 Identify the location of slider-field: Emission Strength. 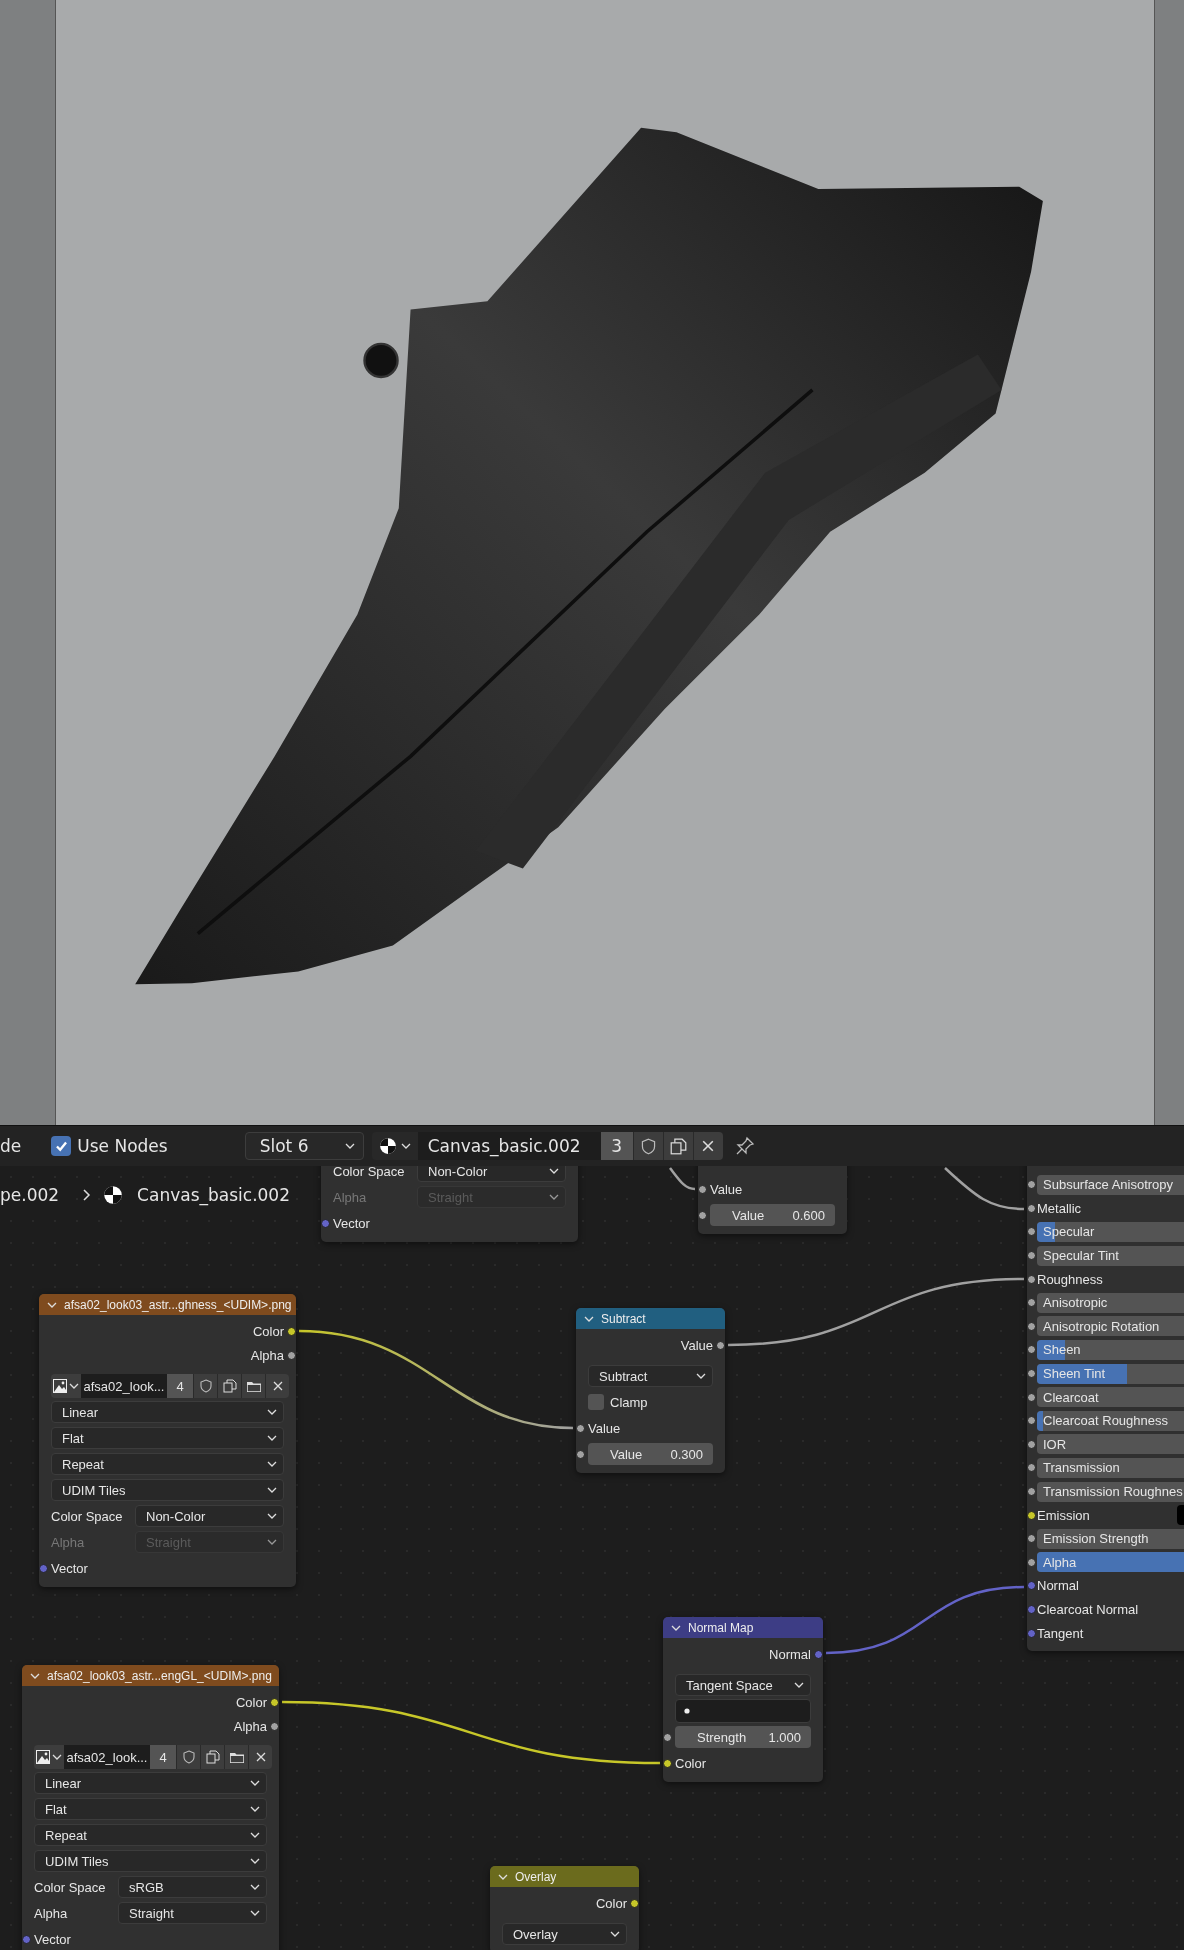
(1110, 1538).